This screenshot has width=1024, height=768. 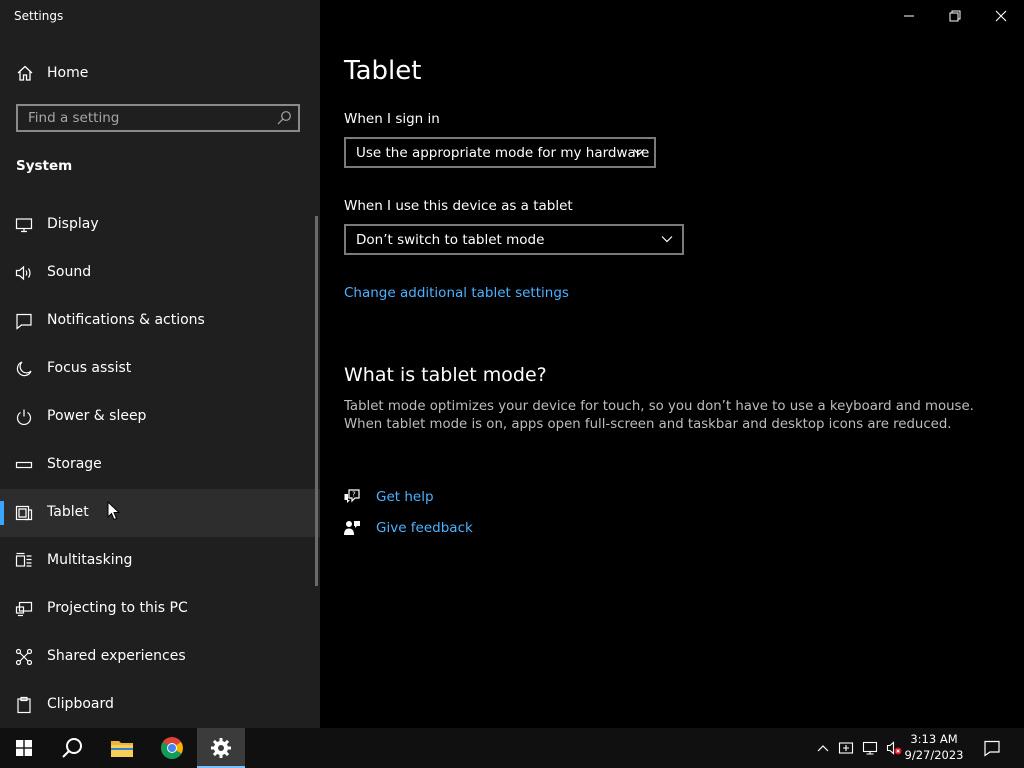 I want to click on window-title: Settings, so click(x=39, y=16).